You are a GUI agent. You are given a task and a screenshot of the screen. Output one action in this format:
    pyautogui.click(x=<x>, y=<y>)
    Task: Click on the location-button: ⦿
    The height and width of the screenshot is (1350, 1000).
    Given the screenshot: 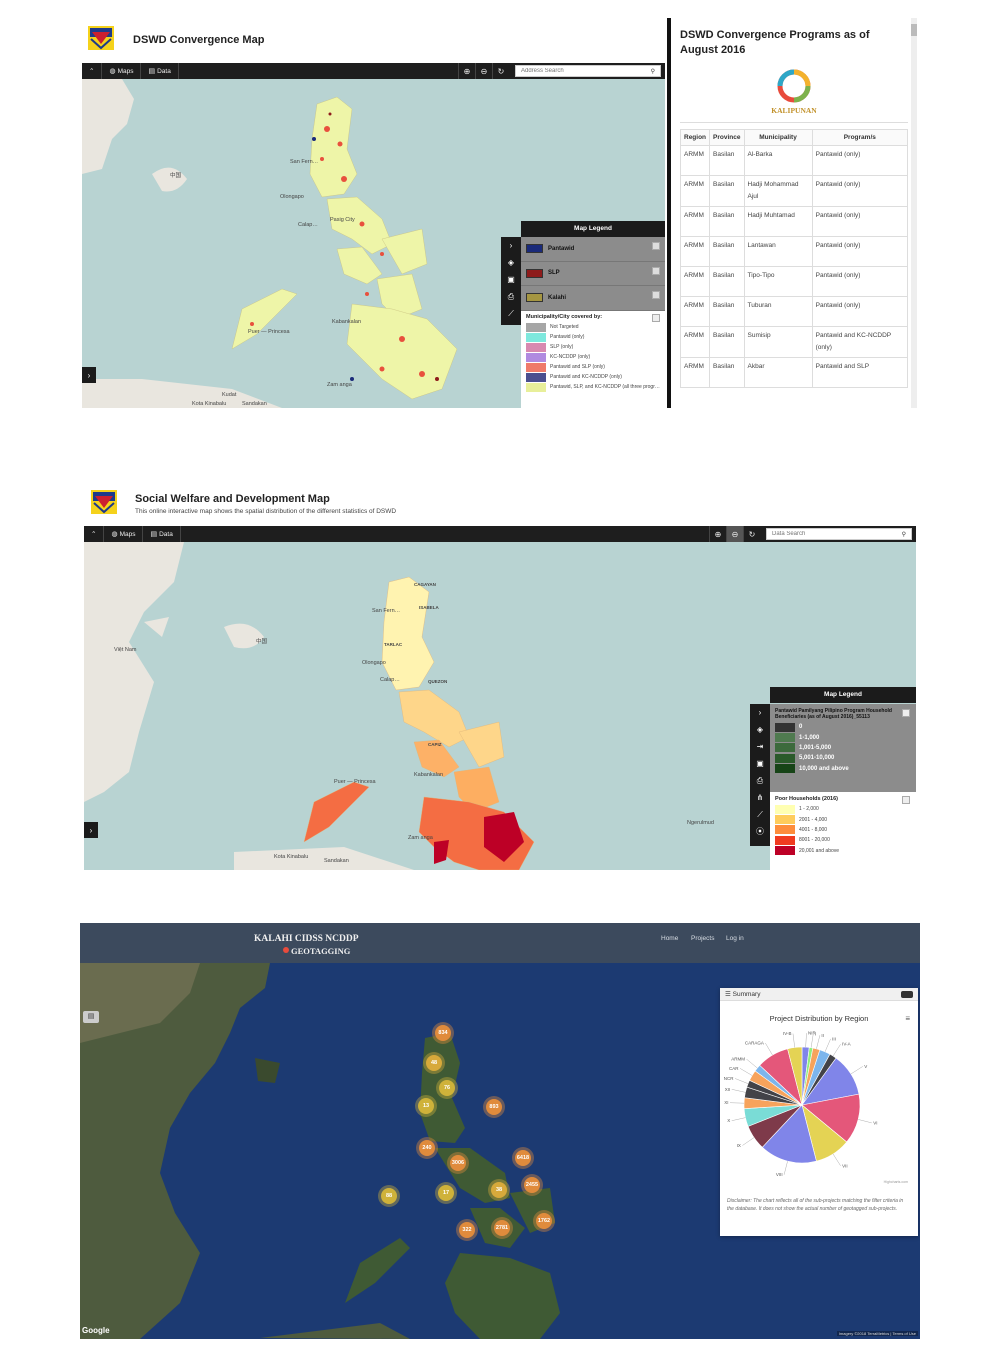 What is the action you would take?
    pyautogui.click(x=760, y=831)
    